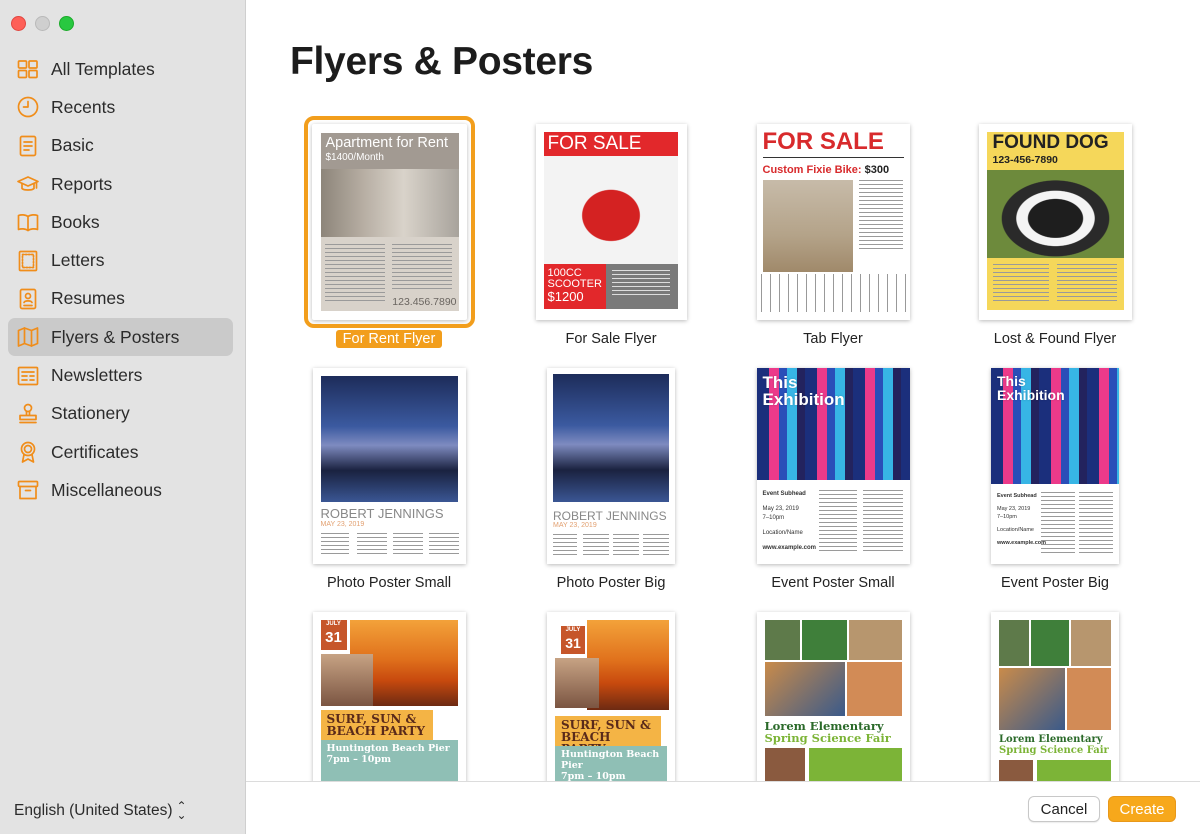 The height and width of the screenshot is (834, 1200). I want to click on minimize-window-button, so click(42, 23).